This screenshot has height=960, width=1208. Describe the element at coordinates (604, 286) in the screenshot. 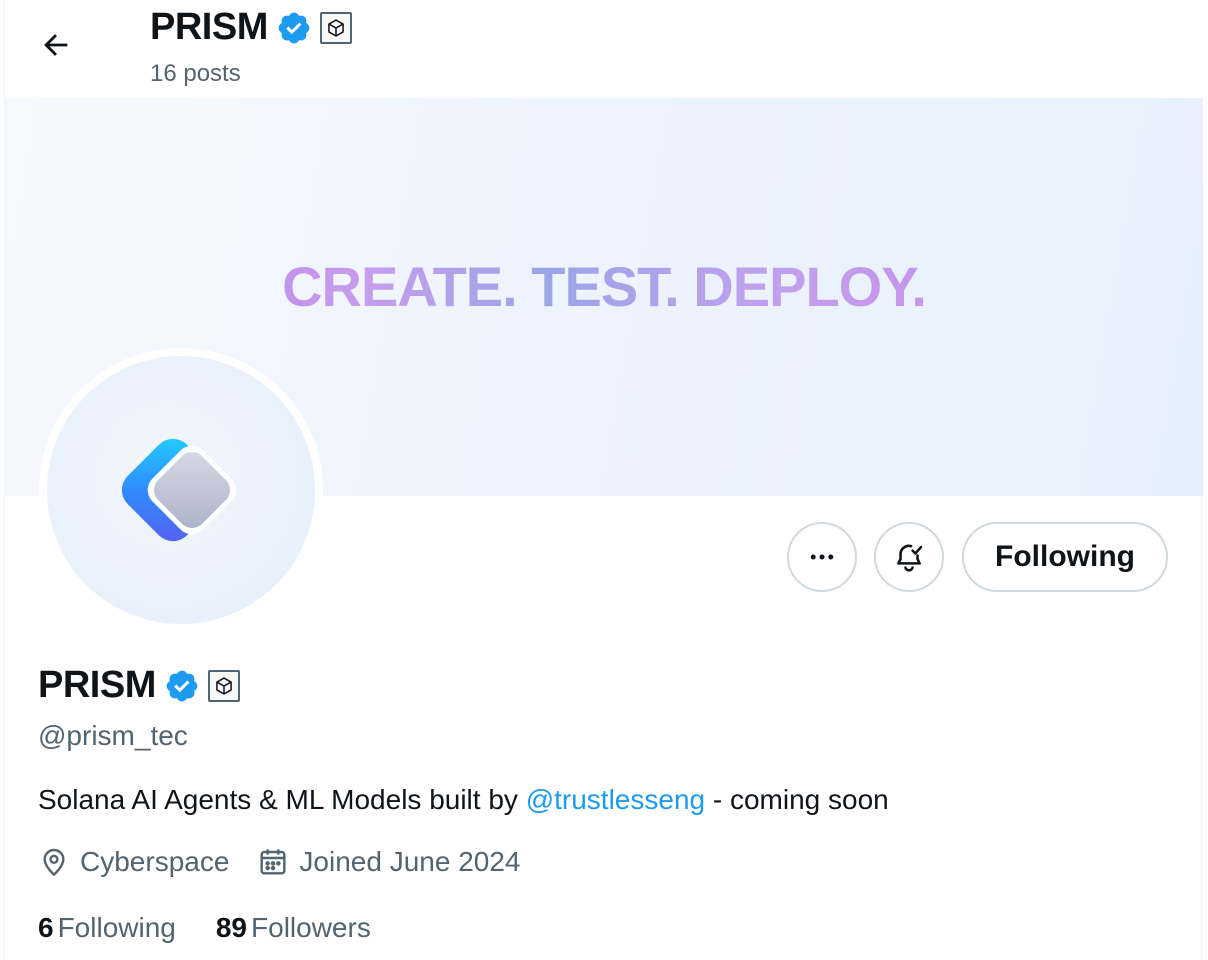

I see `banner-tagline: CREATE. TEST. DEPLOY.` at that location.